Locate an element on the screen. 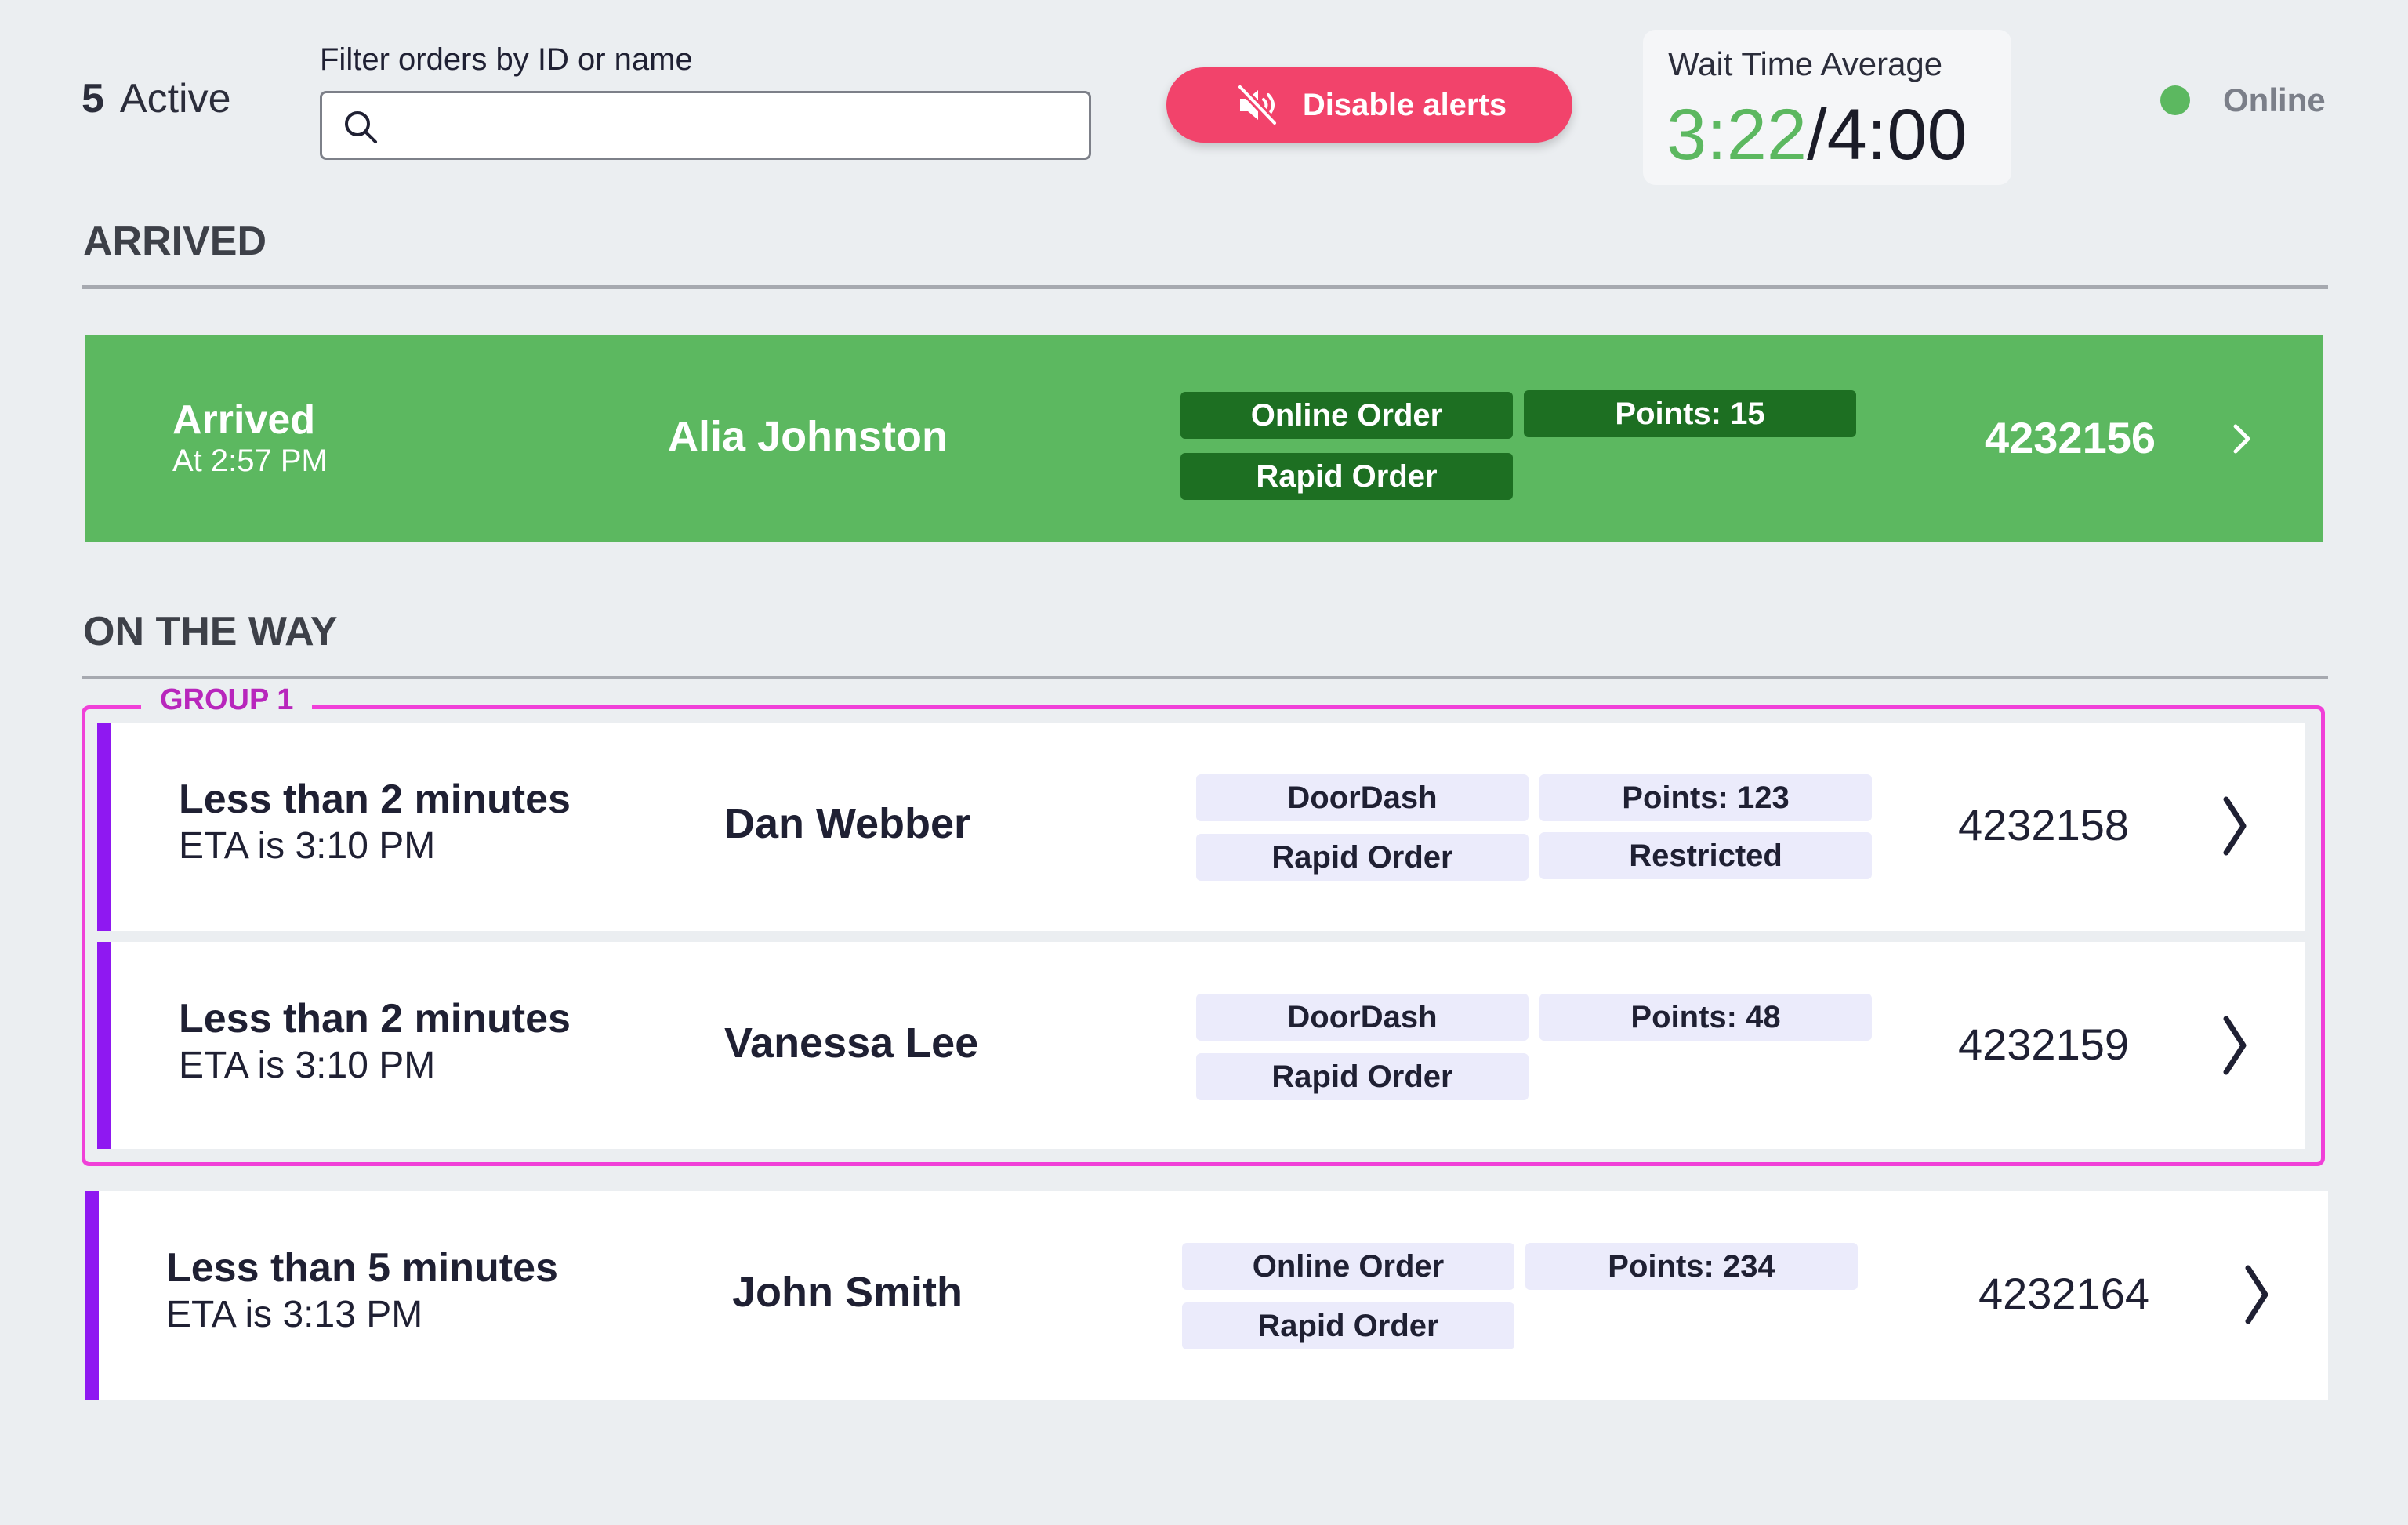 Image resolution: width=2408 pixels, height=1525 pixels. disable-alerts-button: Disable alerts is located at coordinates (1369, 105).